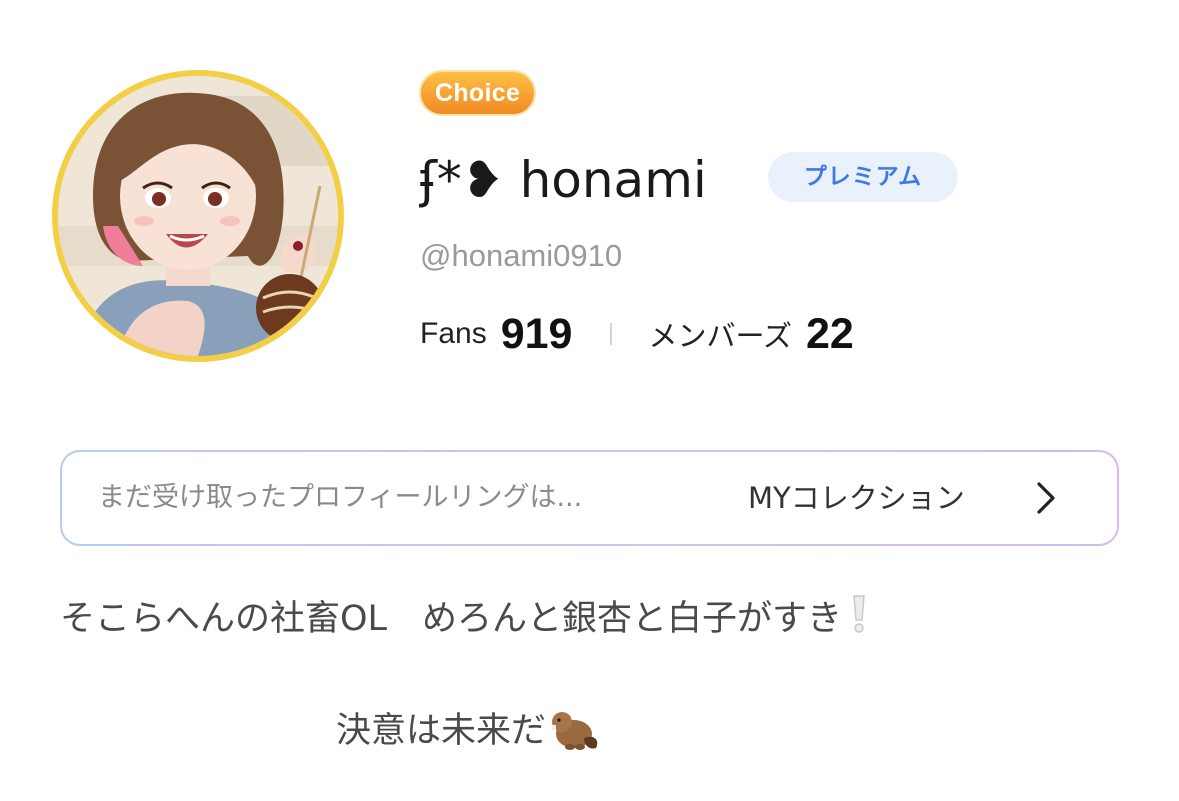 This screenshot has height=801, width=1179. I want to click on user-handle: @honami0910, so click(521, 255).